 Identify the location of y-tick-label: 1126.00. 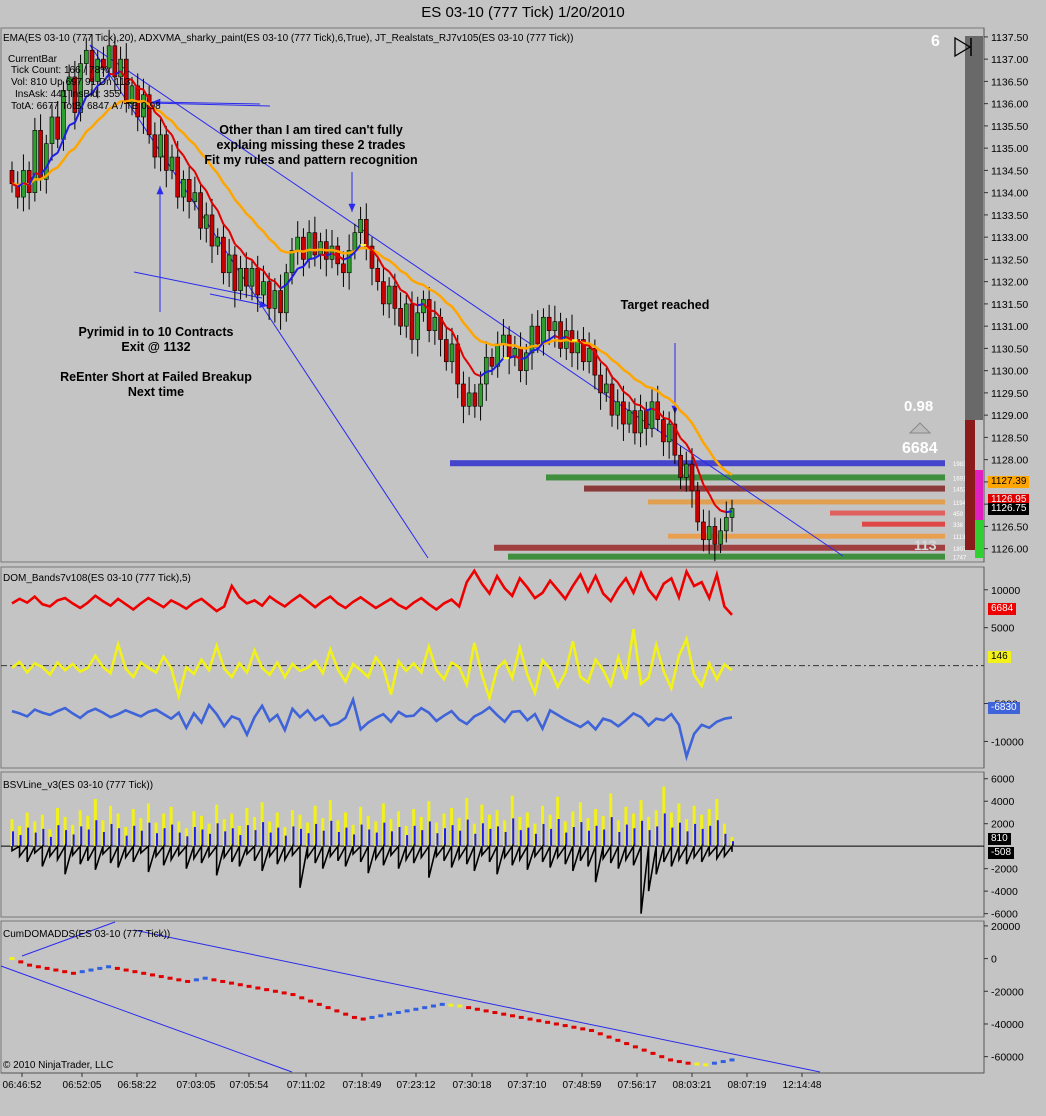
(1009, 550).